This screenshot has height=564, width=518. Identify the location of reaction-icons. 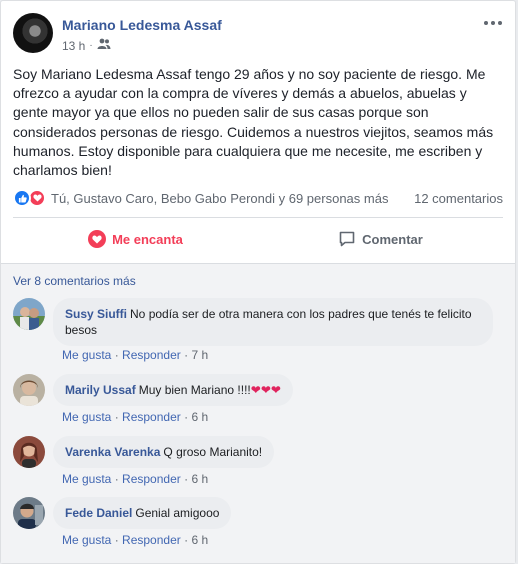
(29, 198).